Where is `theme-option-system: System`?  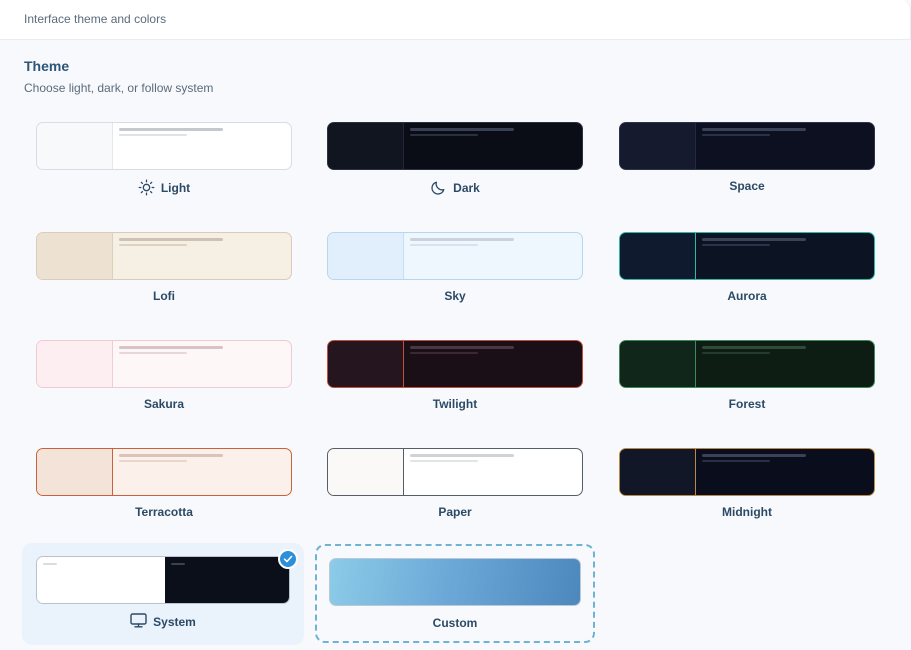 theme-option-system: System is located at coordinates (163, 594).